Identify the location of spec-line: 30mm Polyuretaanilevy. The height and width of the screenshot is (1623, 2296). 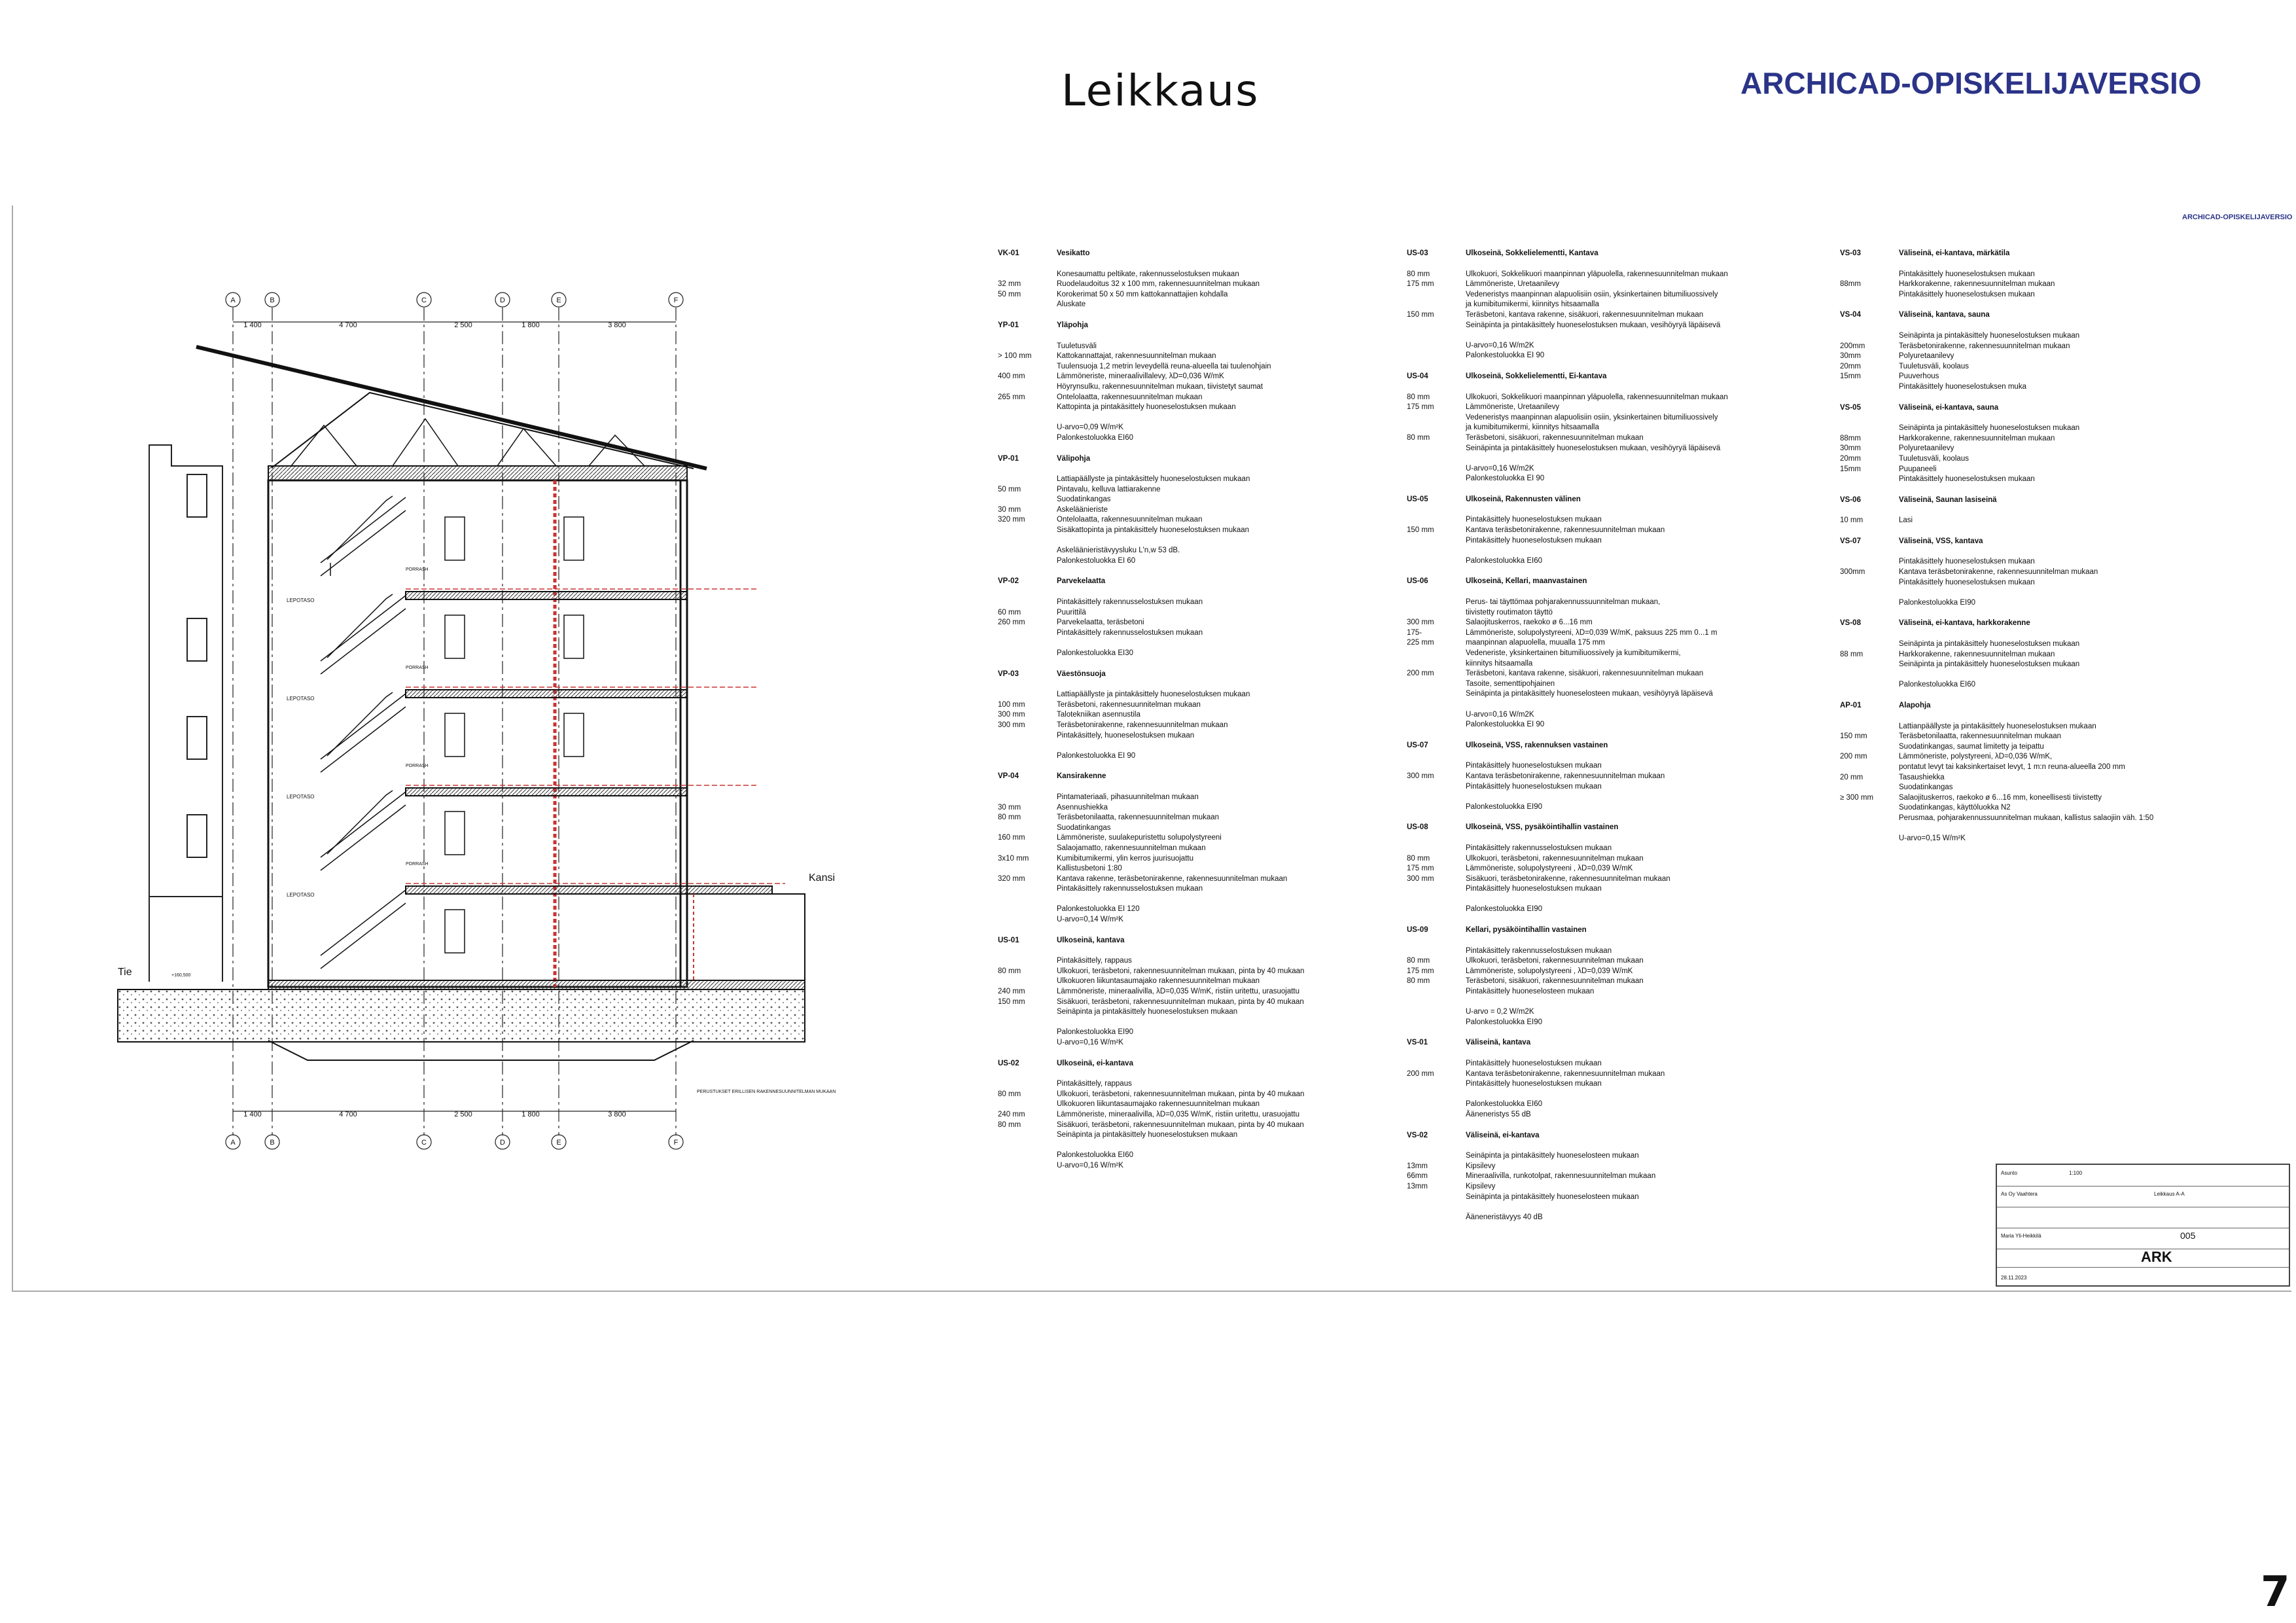
(1997, 356).